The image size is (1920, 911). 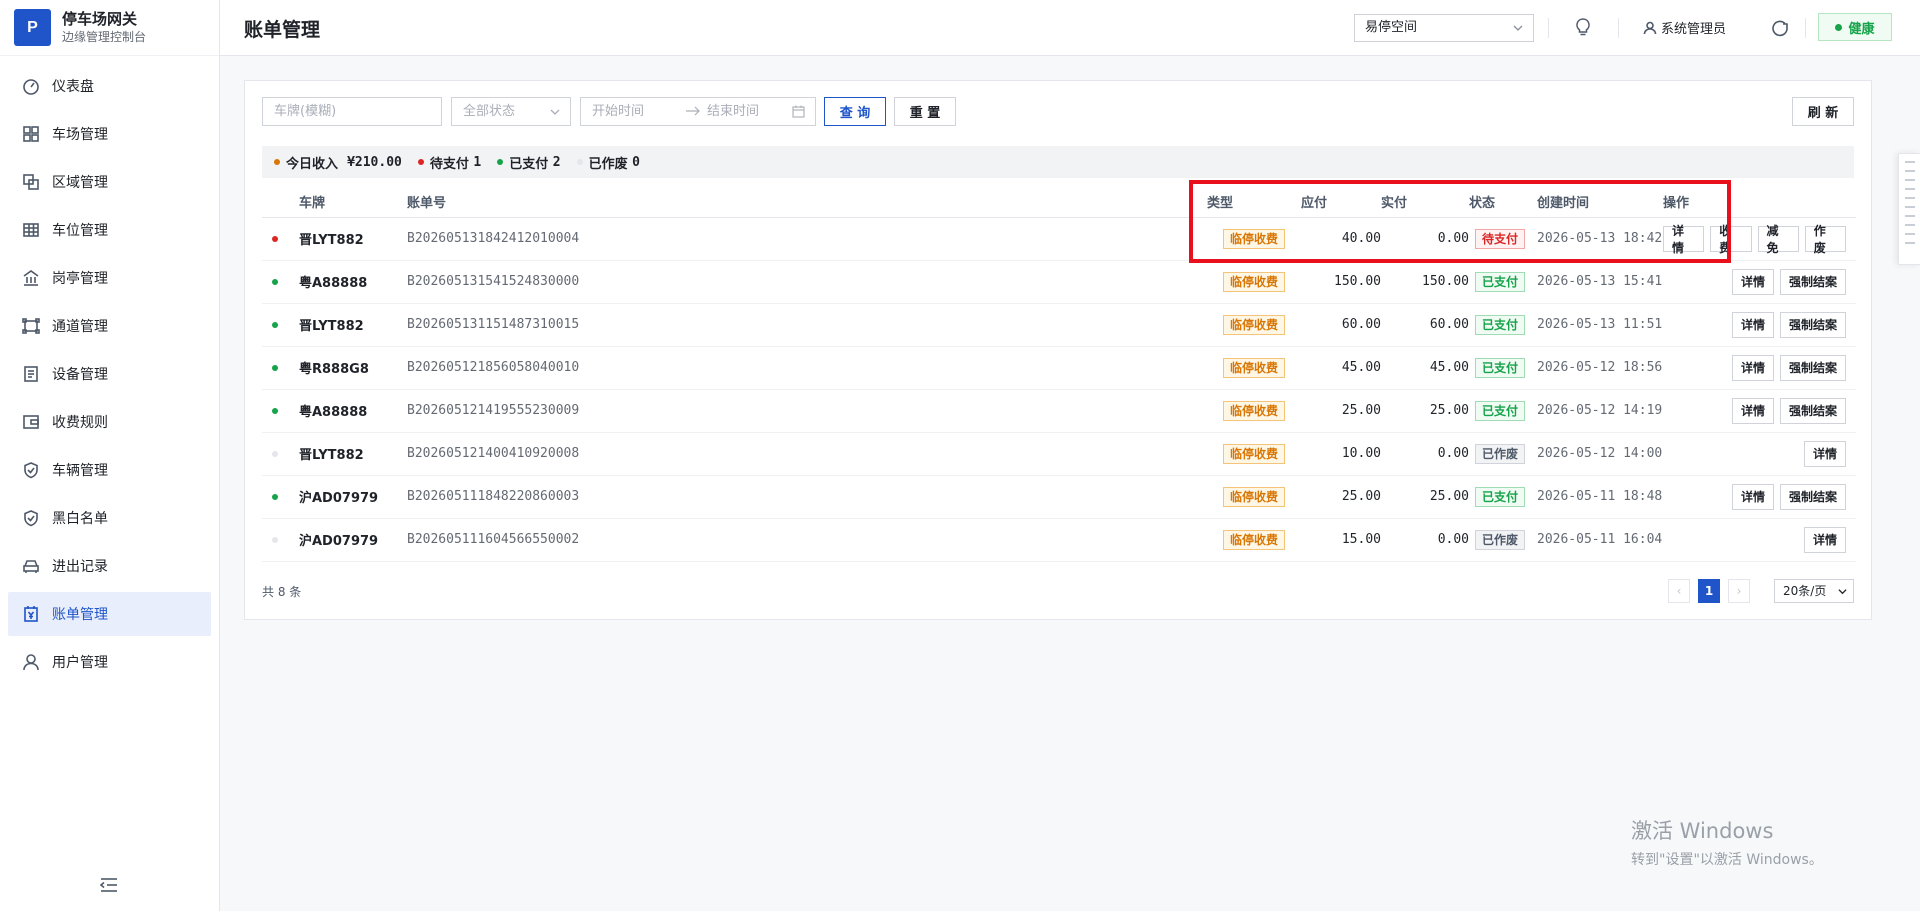 I want to click on page-size-select: 20条/页, so click(x=1814, y=591).